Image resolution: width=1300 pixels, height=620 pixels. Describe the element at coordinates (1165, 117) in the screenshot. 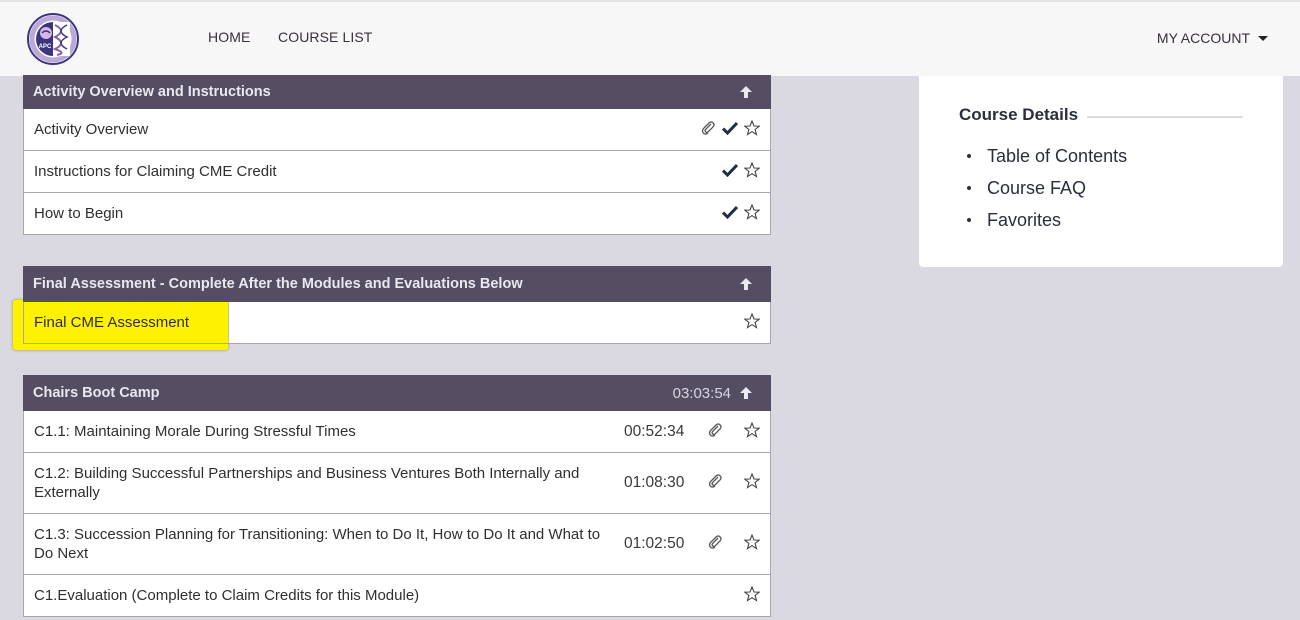

I see `divider` at that location.